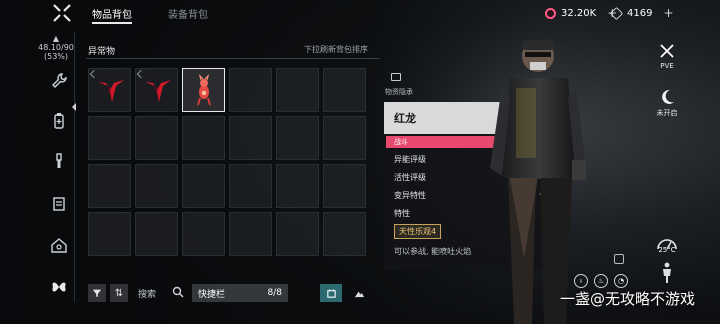  Describe the element at coordinates (410, 159) in the screenshot. I see `stat-label: 异能评级` at that location.